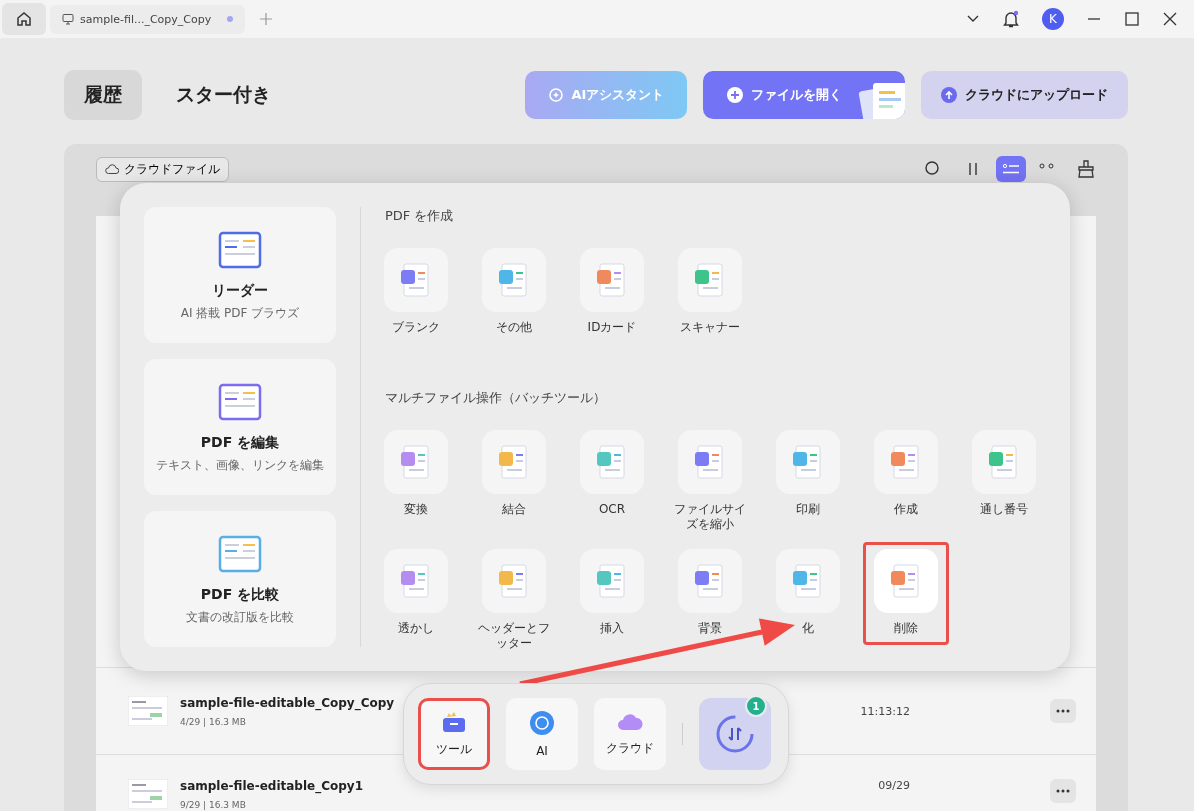 The image size is (1194, 811). What do you see at coordinates (213, 721) in the screenshot?
I see `file-meta: 4/29 | 16.3 MB` at bounding box center [213, 721].